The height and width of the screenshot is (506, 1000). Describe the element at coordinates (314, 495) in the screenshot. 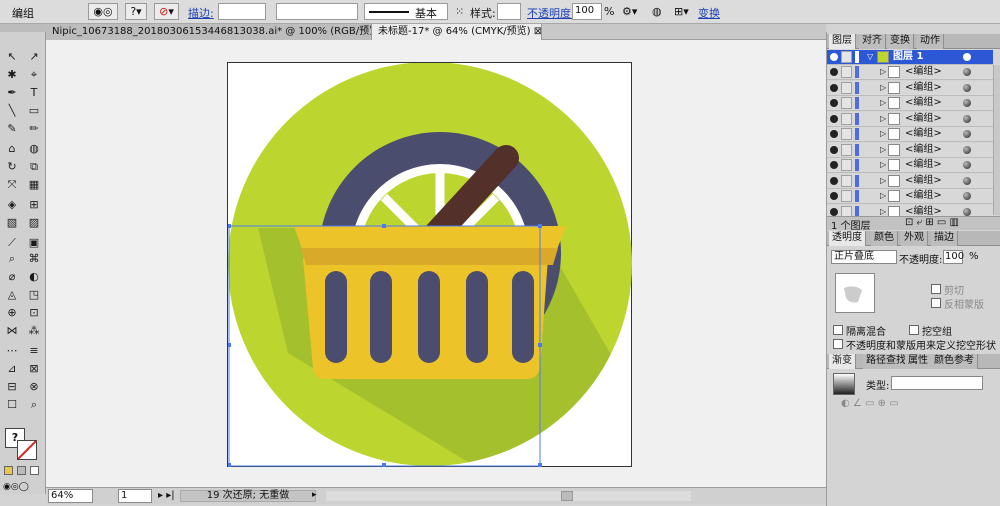

I see `status-menu-arrow-icon: ▸` at that location.